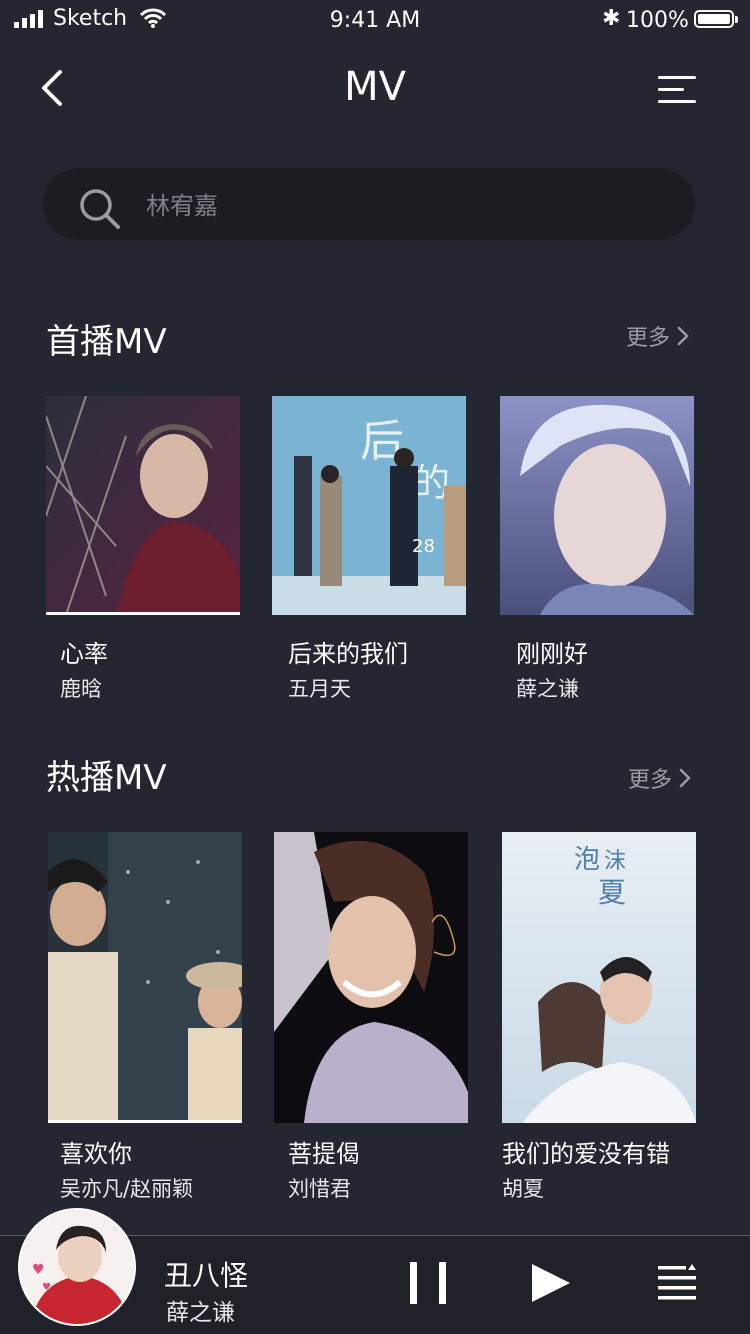  What do you see at coordinates (615, 861) in the screenshot?
I see `svg-text: 沫` at bounding box center [615, 861].